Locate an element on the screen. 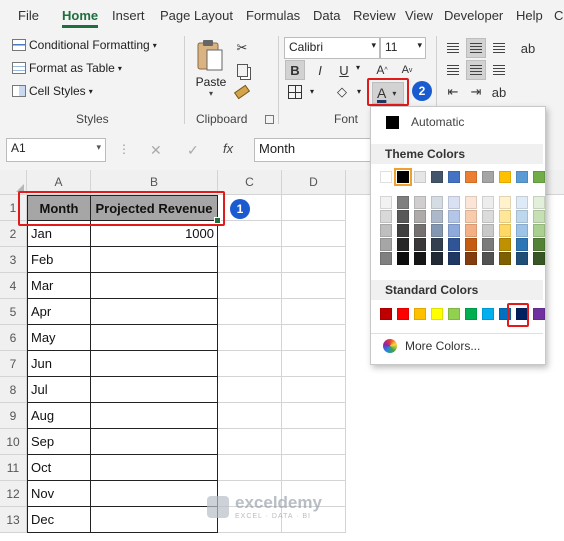  month-cell: Apr is located at coordinates (59, 312).